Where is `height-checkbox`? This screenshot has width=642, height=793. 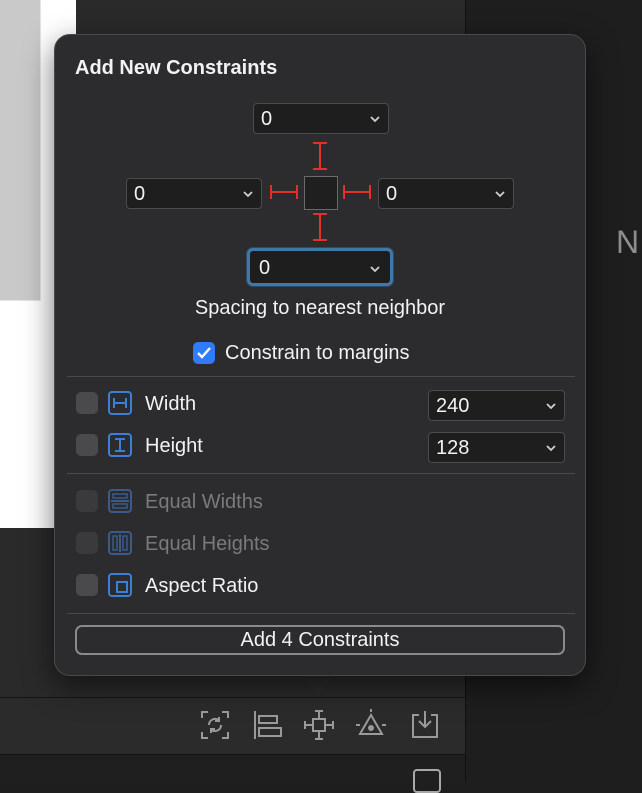 height-checkbox is located at coordinates (87, 445).